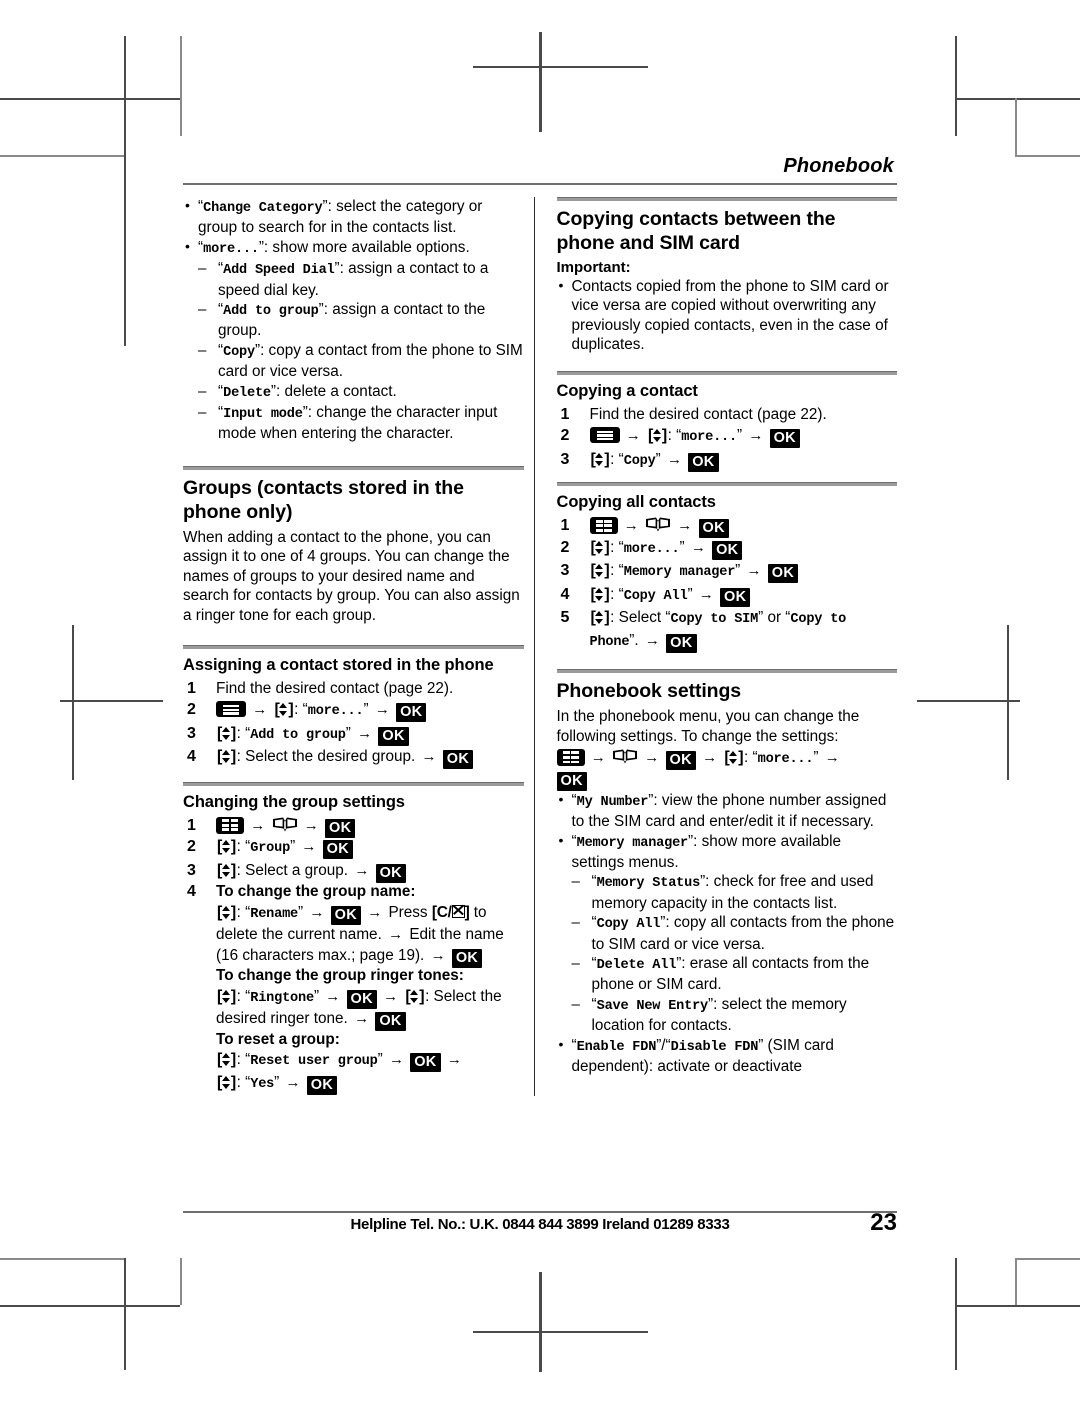 Image resolution: width=1080 pixels, height=1404 pixels. Describe the element at coordinates (278, 1039) in the screenshot. I see `step-title: To reset a group:` at that location.